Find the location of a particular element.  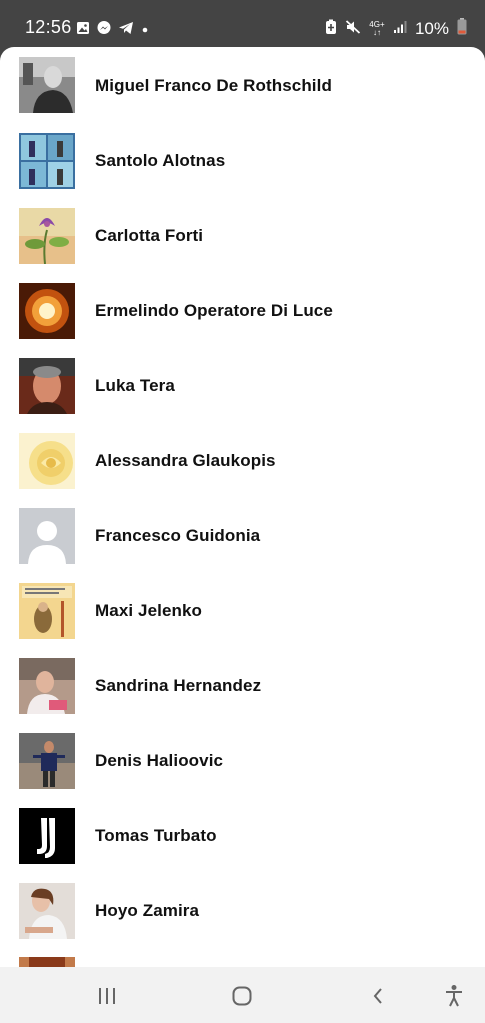

status-bar: 12:56 4G+ ↓↑ 10% is located at coordinates (242, 25).